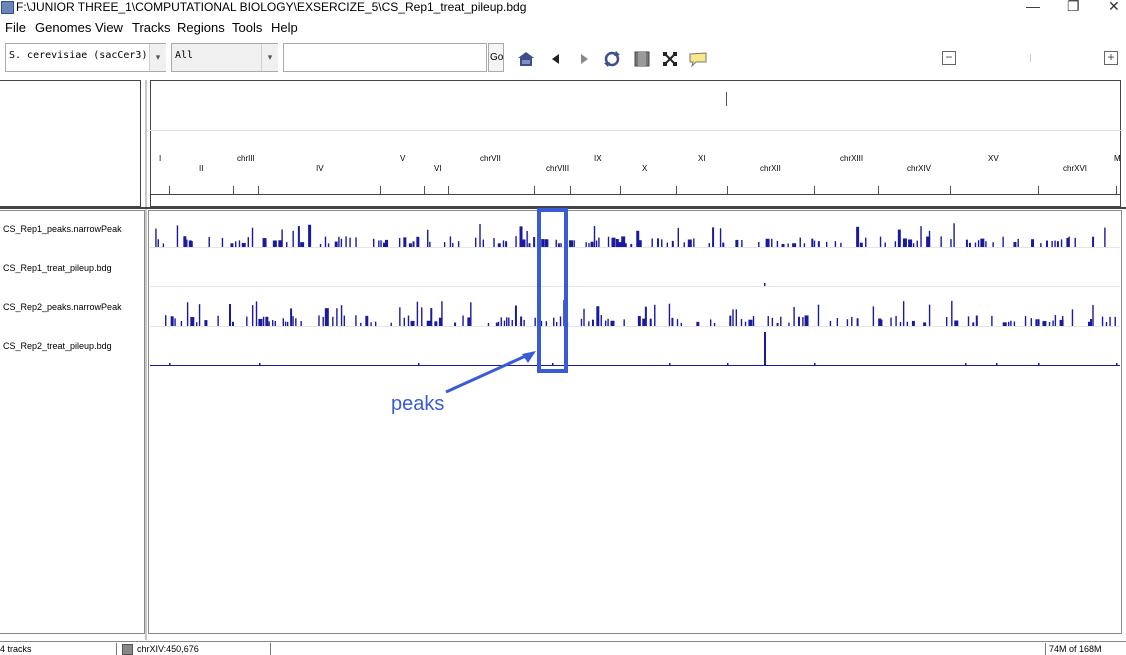  Describe the element at coordinates (402, 158) in the screenshot. I see `chromosome-label: V` at that location.